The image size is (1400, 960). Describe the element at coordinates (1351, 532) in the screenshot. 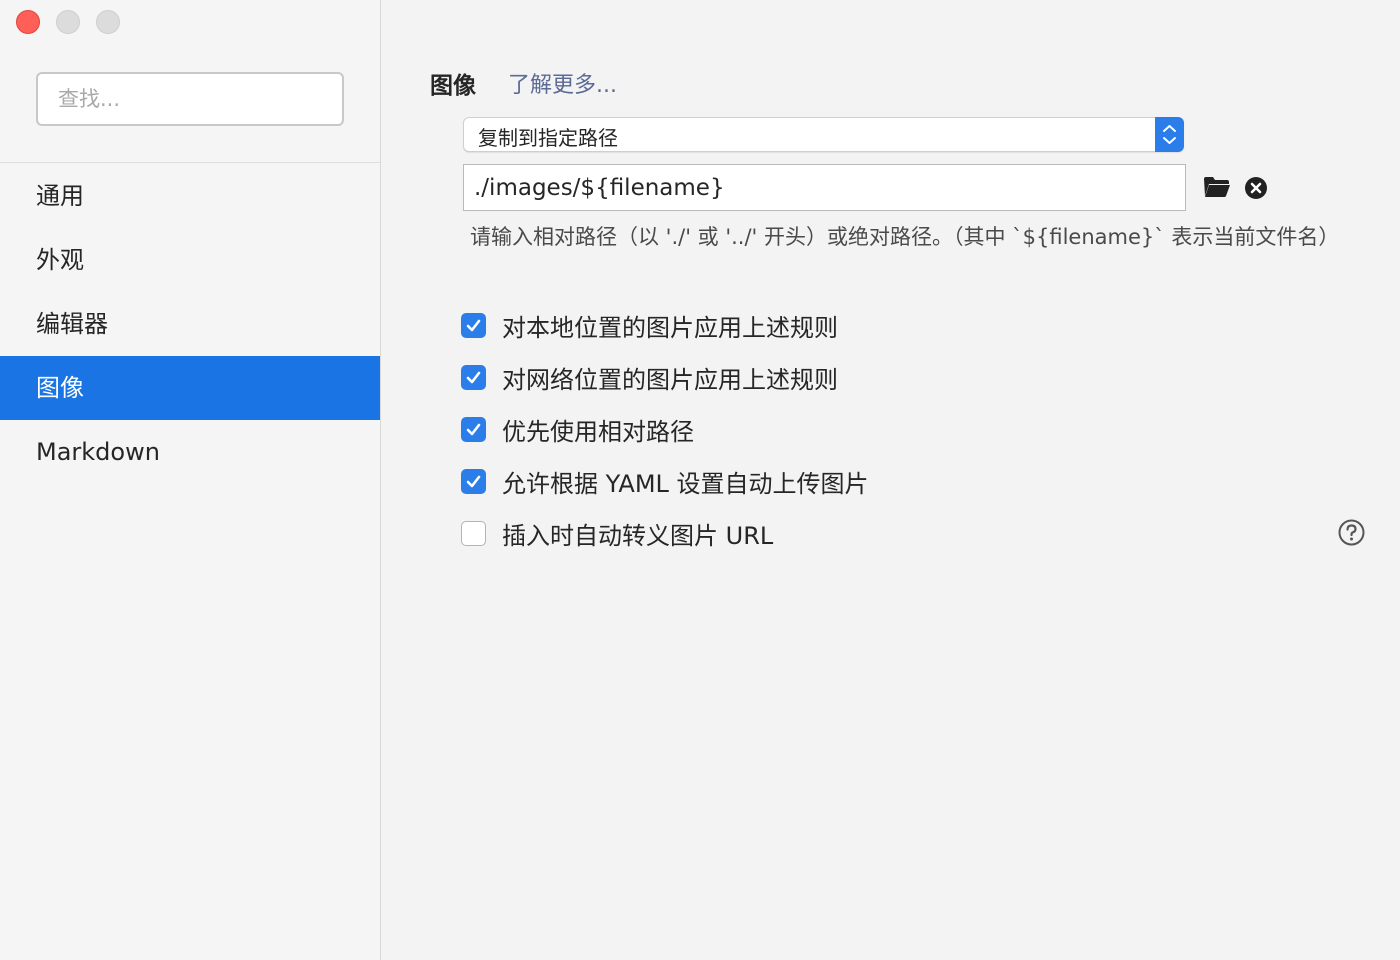

I see `question-circle-icon` at that location.